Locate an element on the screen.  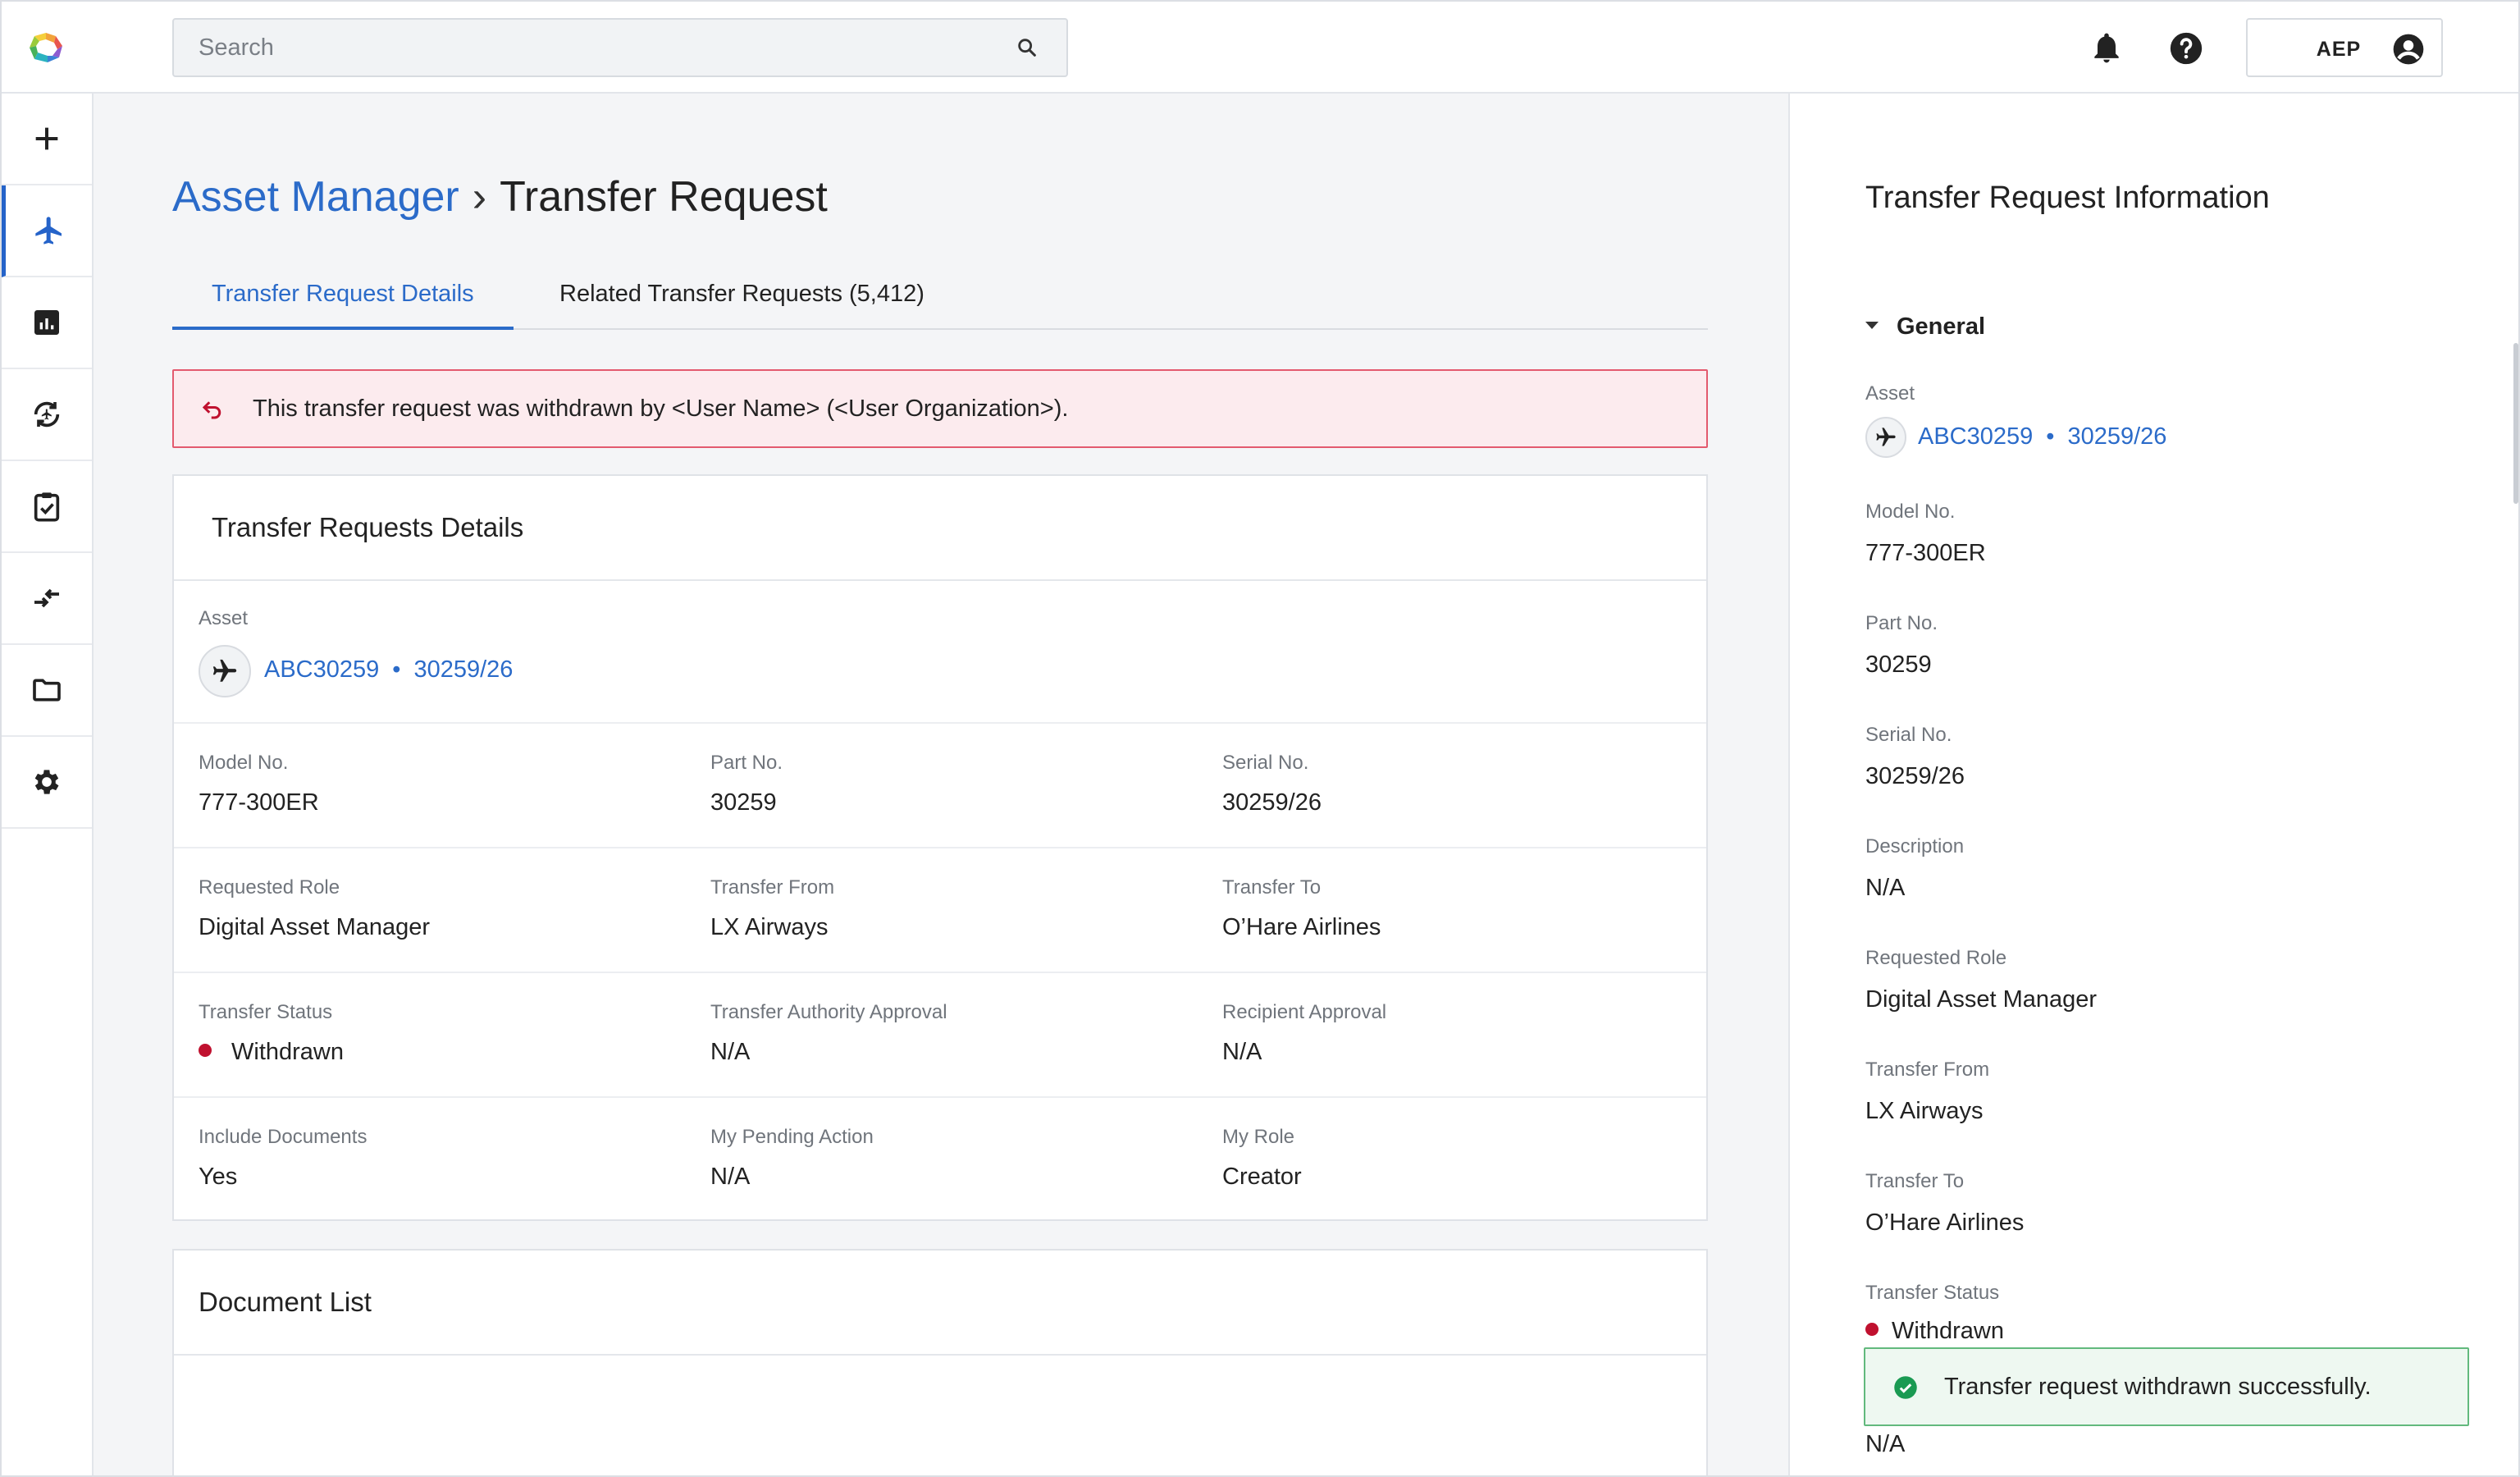
app-logo-icon is located at coordinates (46, 48).